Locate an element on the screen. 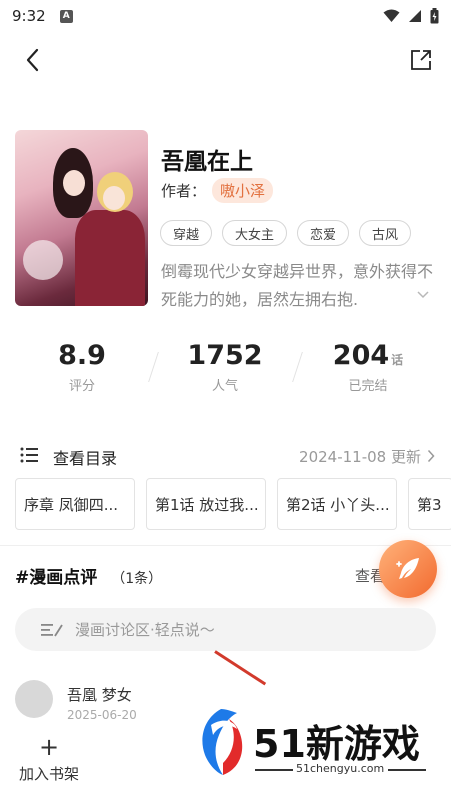 Image resolution: width=451 pixels, height=801 pixels. stat-rating: 8.9 评分 is located at coordinates (82, 367).